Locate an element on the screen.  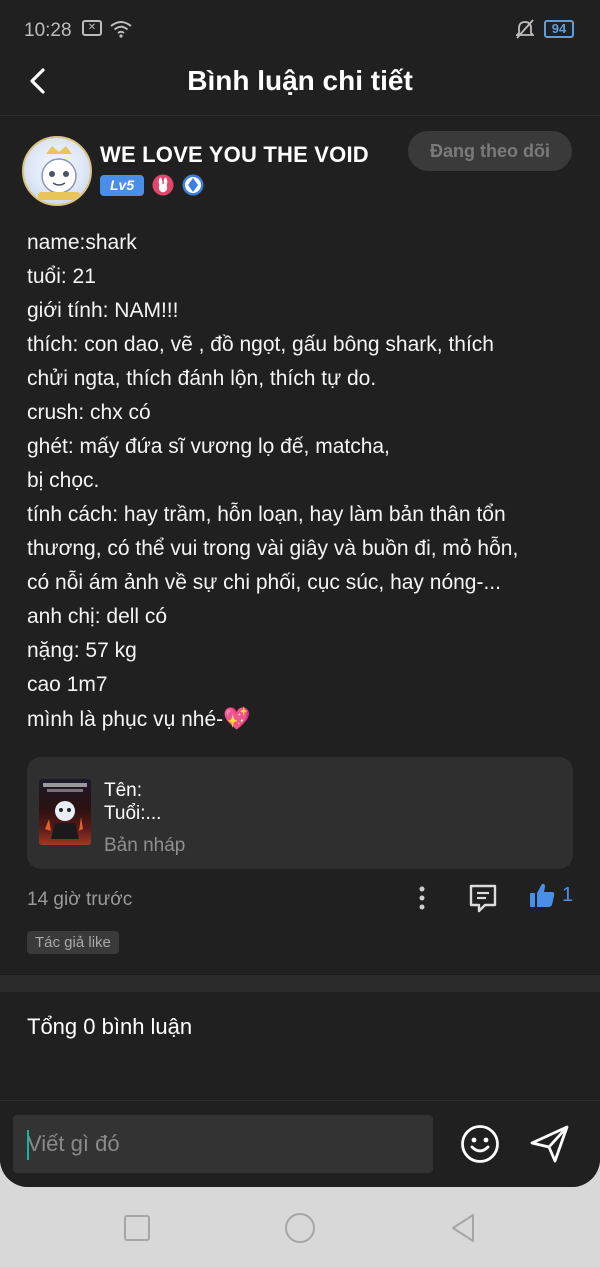
nav-back-icon is located at coordinates (463, 1228).